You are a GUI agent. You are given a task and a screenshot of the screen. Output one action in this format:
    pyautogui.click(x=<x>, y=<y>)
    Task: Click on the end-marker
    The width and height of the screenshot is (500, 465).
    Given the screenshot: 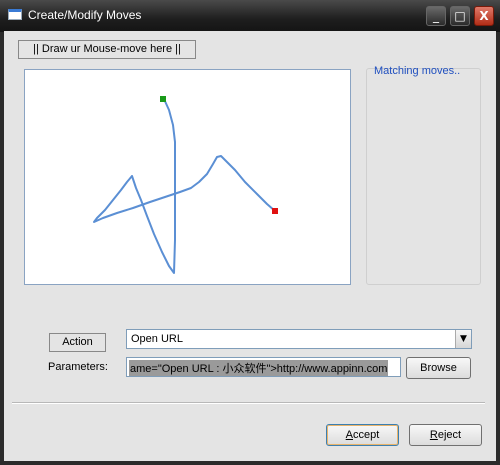 What is the action you would take?
    pyautogui.click(x=275, y=211)
    